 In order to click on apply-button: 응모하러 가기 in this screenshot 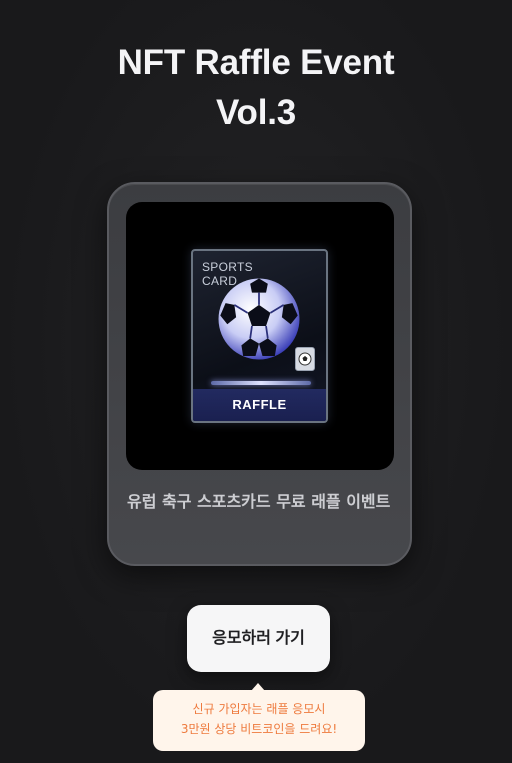, I will do `click(258, 638)`.